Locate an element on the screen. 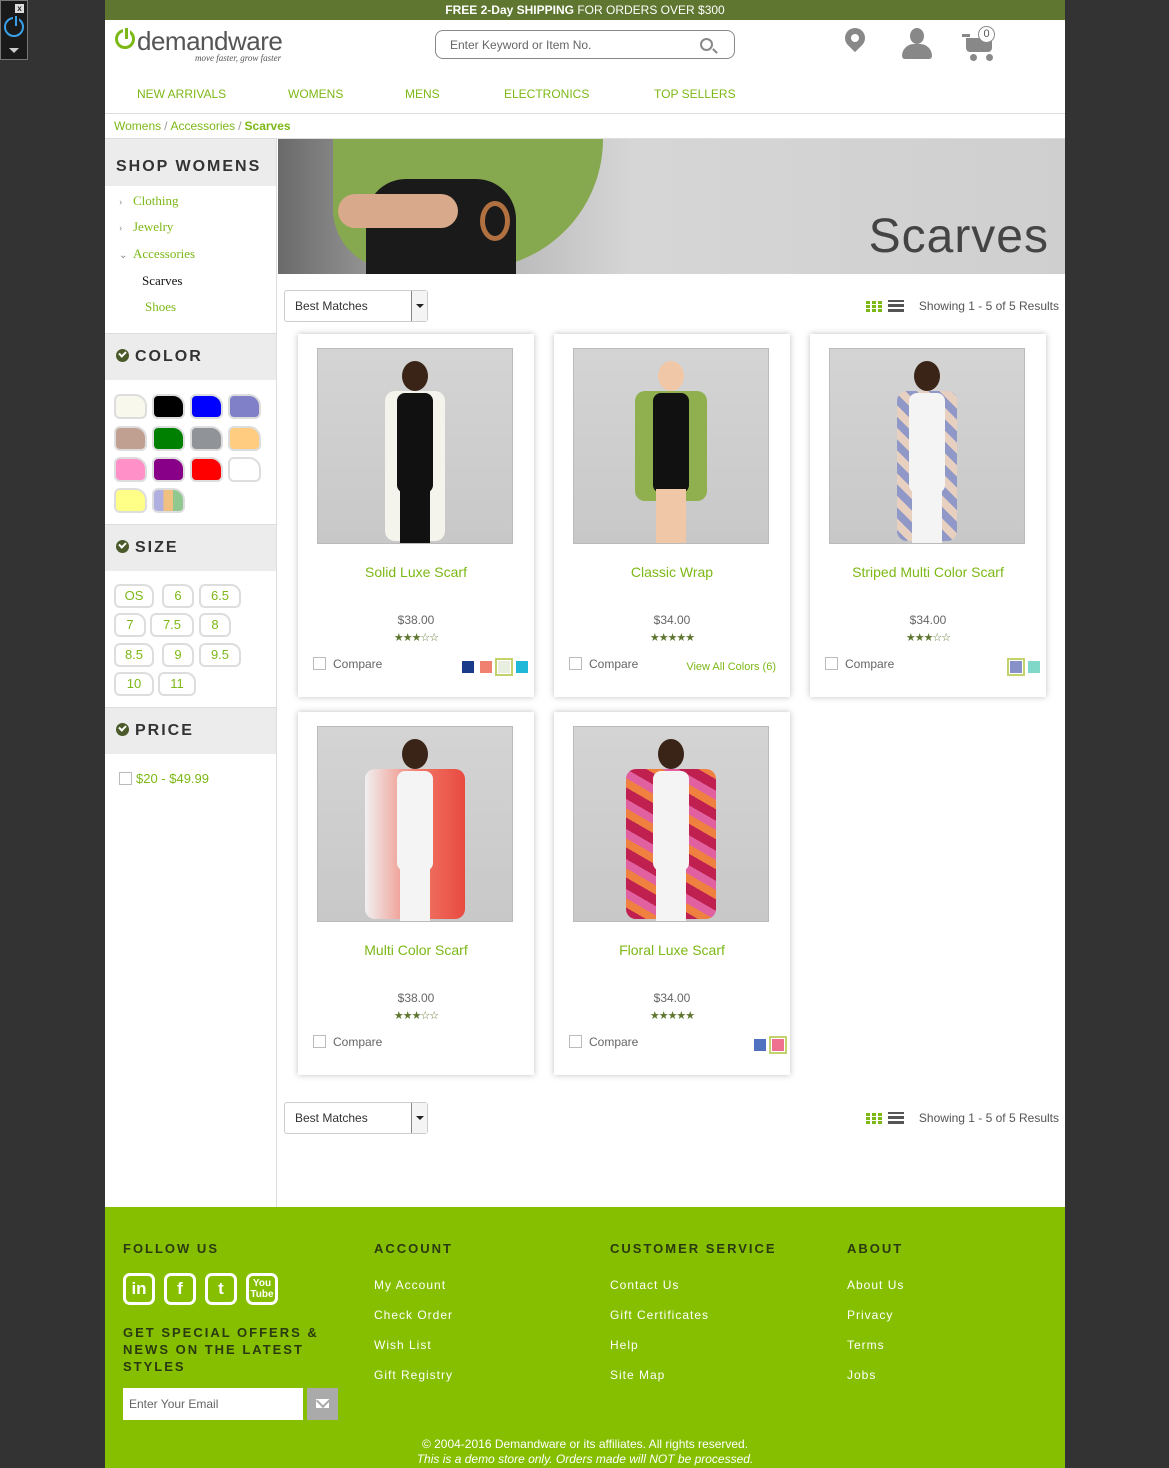 This screenshot has width=1169, height=1468. footer-link-gift-certificates: Gift Certificates is located at coordinates (659, 1315).